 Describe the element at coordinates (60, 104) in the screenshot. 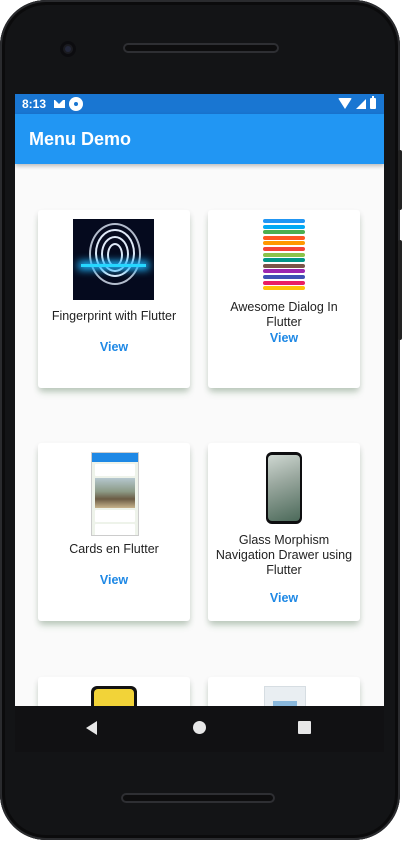

I see `gmail-icon` at that location.